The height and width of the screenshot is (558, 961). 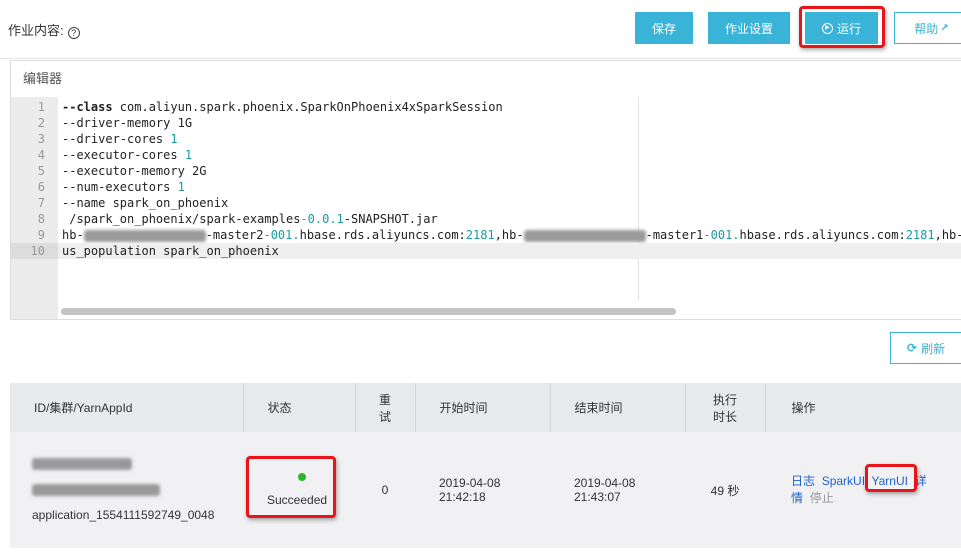 I want to click on code-token: --executor-memory 2G, so click(x=134, y=171).